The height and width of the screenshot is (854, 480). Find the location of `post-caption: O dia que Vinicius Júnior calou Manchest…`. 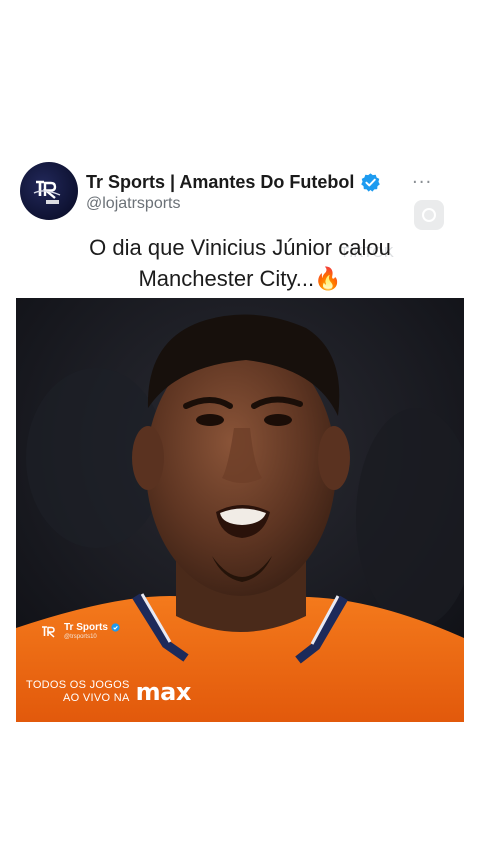

post-caption: O dia que Vinicius Júnior calou Manchest… is located at coordinates (240, 263).